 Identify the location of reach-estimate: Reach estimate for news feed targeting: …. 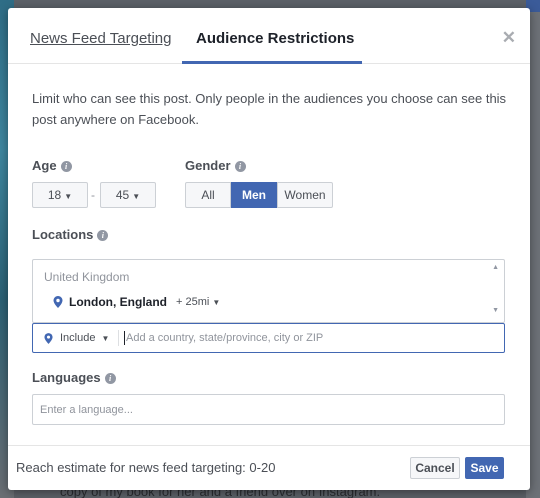
(146, 467).